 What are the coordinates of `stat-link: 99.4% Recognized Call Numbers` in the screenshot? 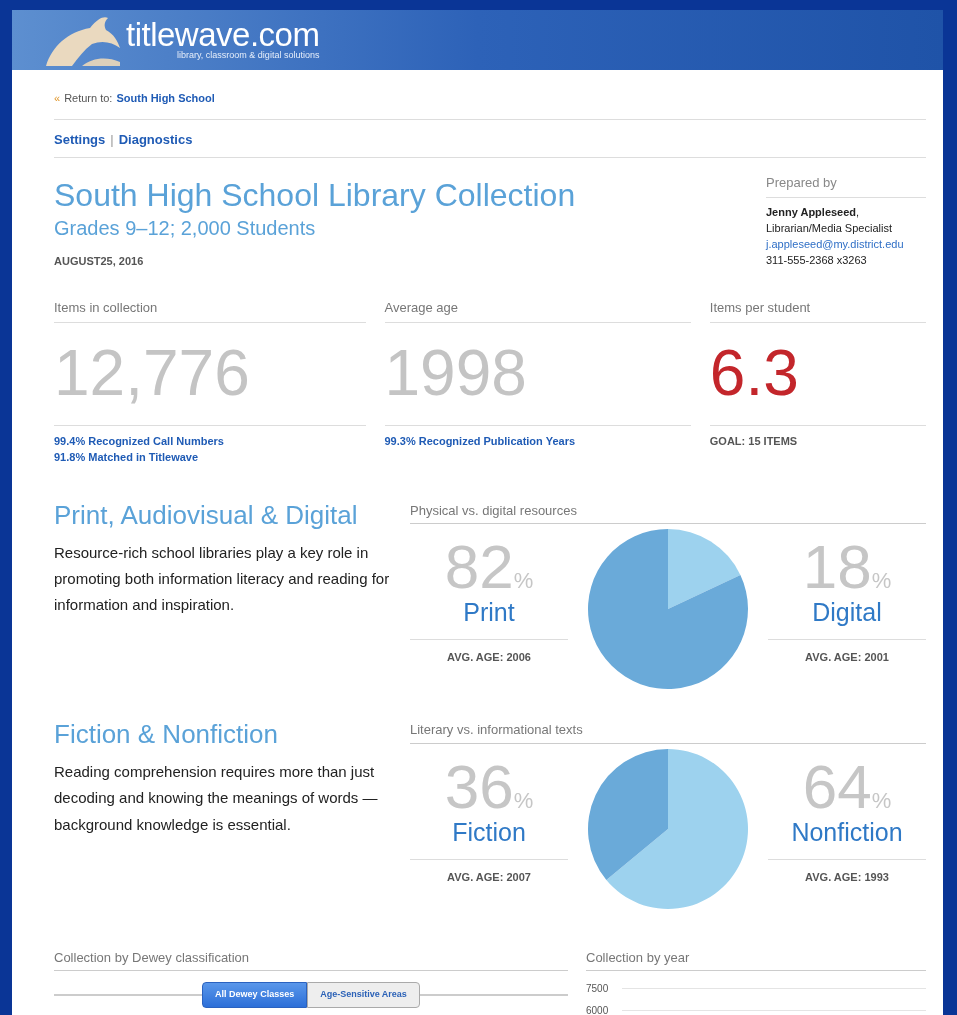 It's located at (210, 442).